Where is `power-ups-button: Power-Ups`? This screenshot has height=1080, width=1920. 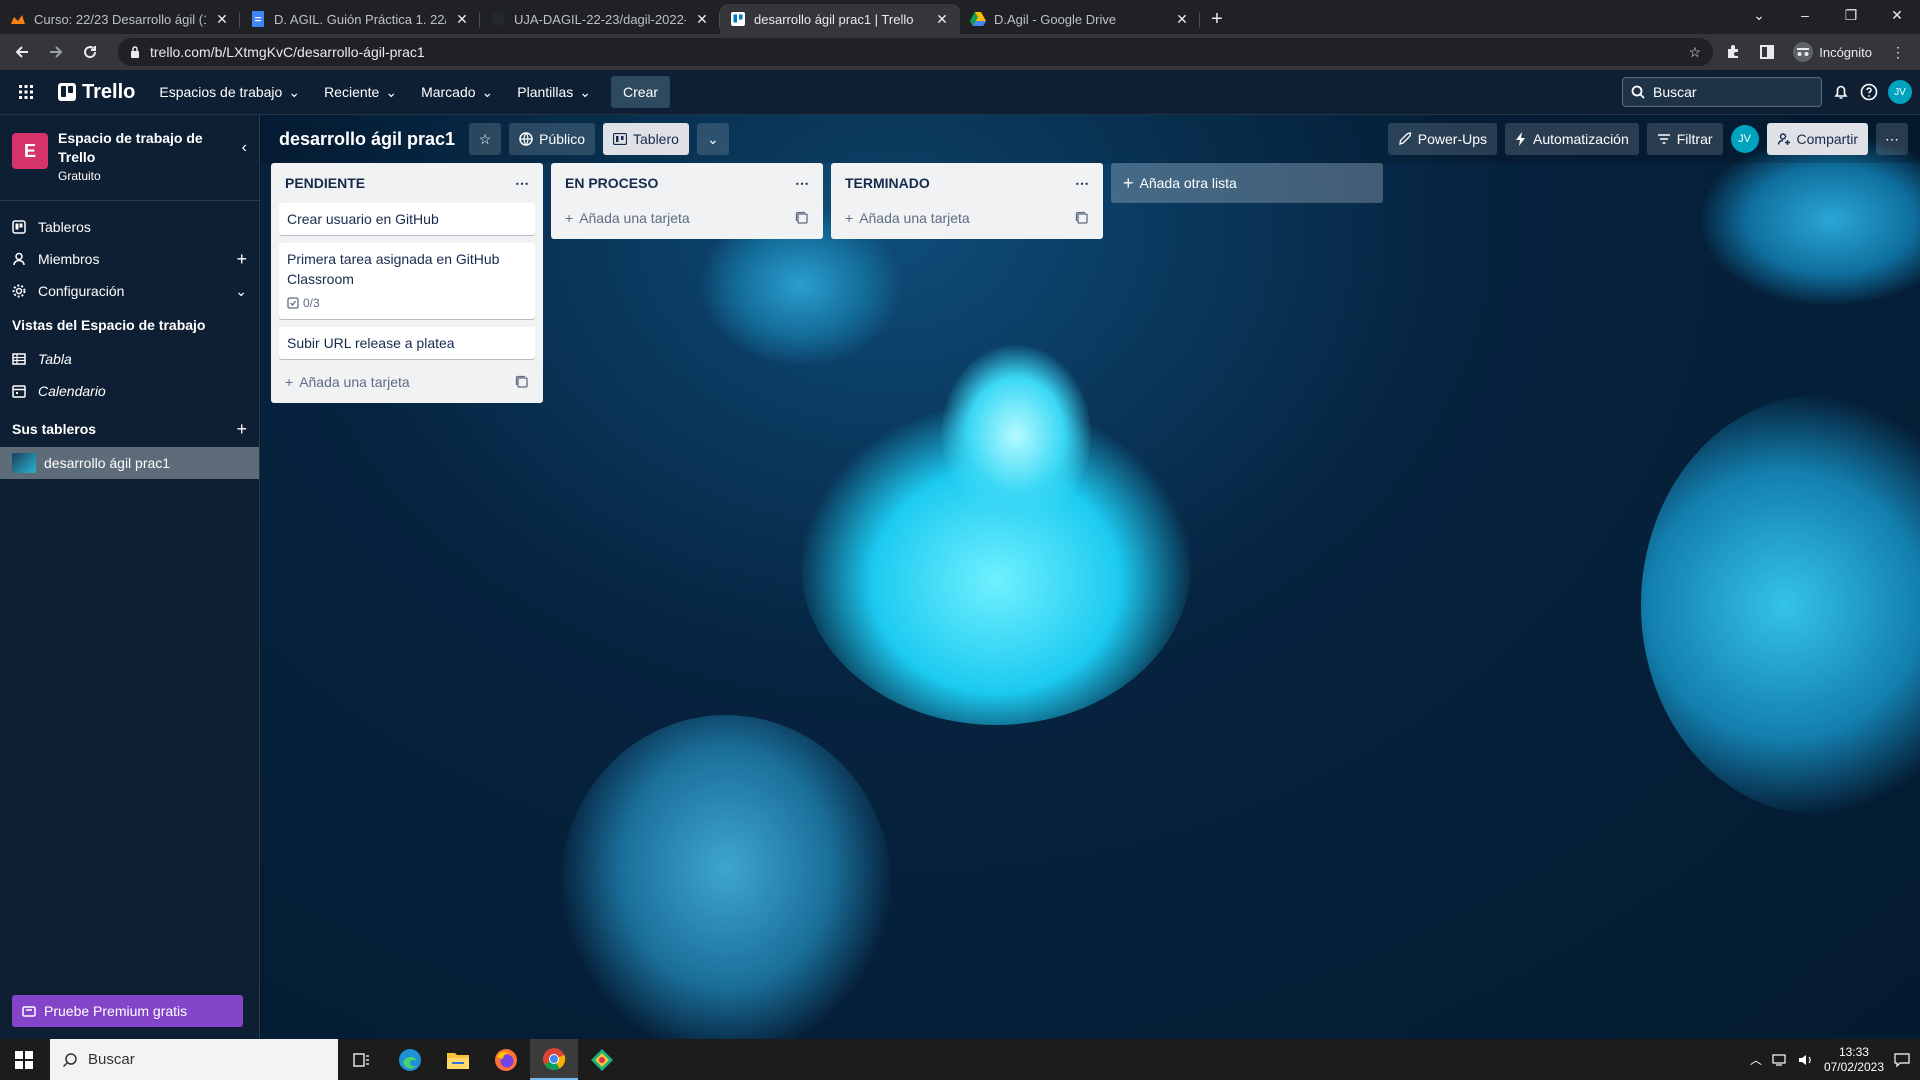
power-ups-button: Power-Ups is located at coordinates (1442, 139).